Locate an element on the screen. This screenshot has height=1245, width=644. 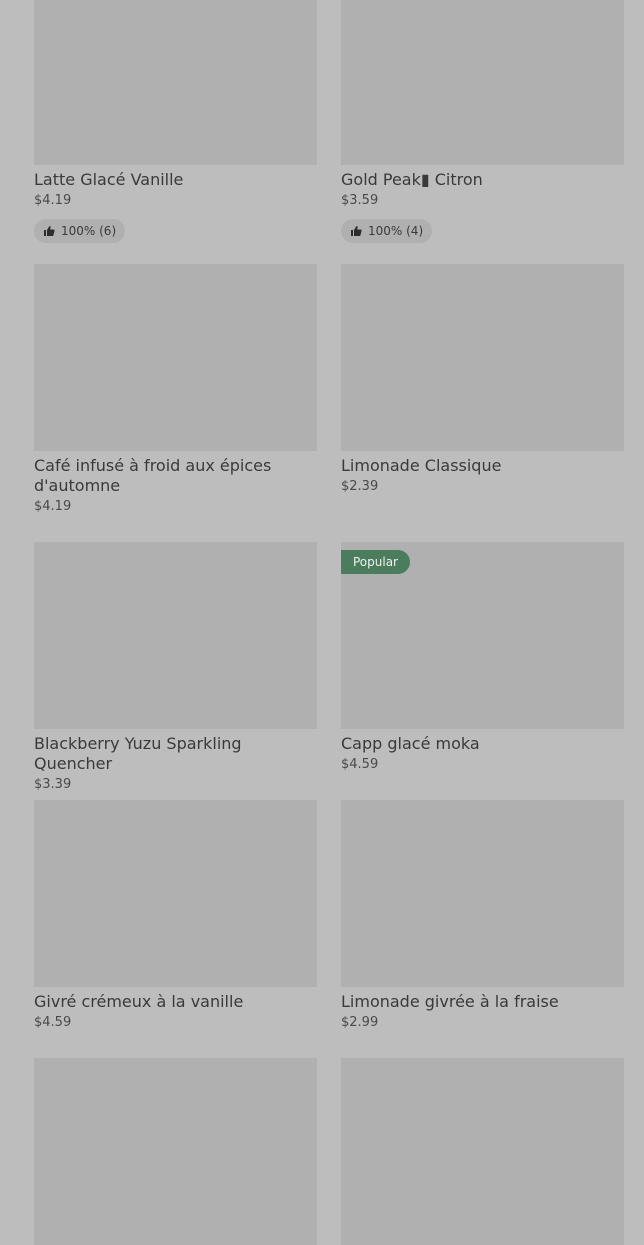
rating-pill: 100% (4) is located at coordinates (387, 231).